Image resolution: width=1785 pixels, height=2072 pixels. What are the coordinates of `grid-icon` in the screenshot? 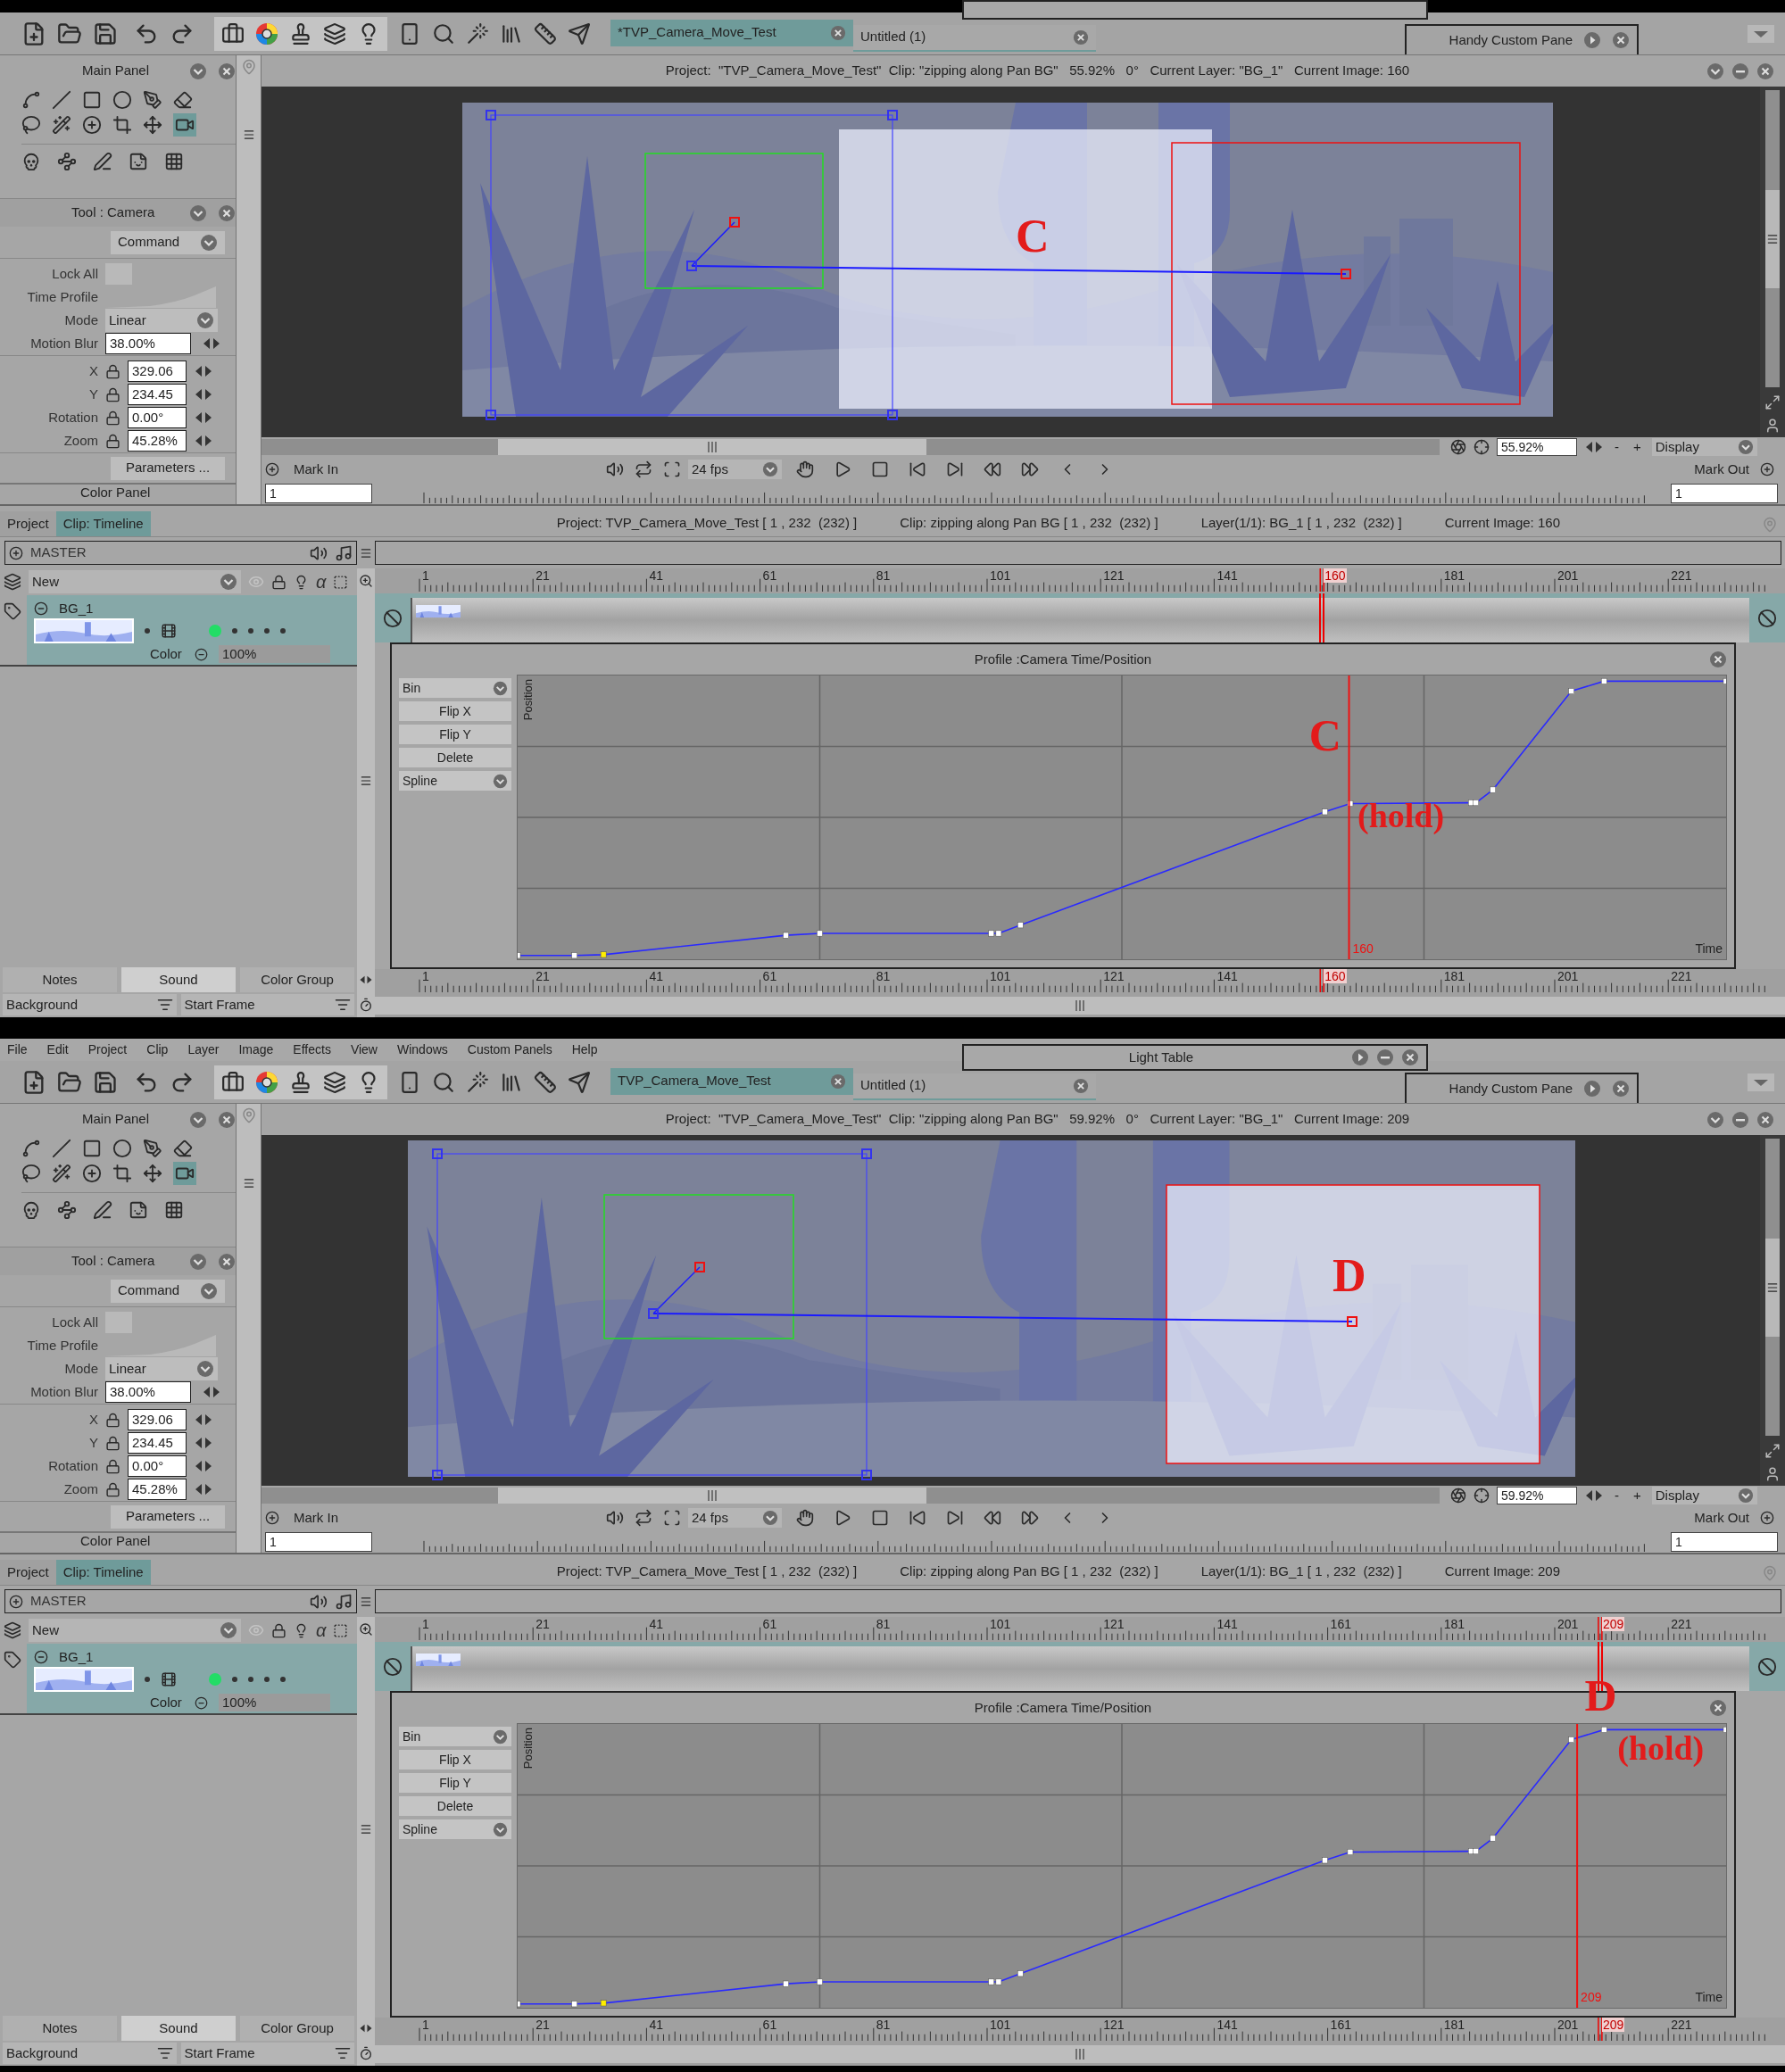 It's located at (174, 1210).